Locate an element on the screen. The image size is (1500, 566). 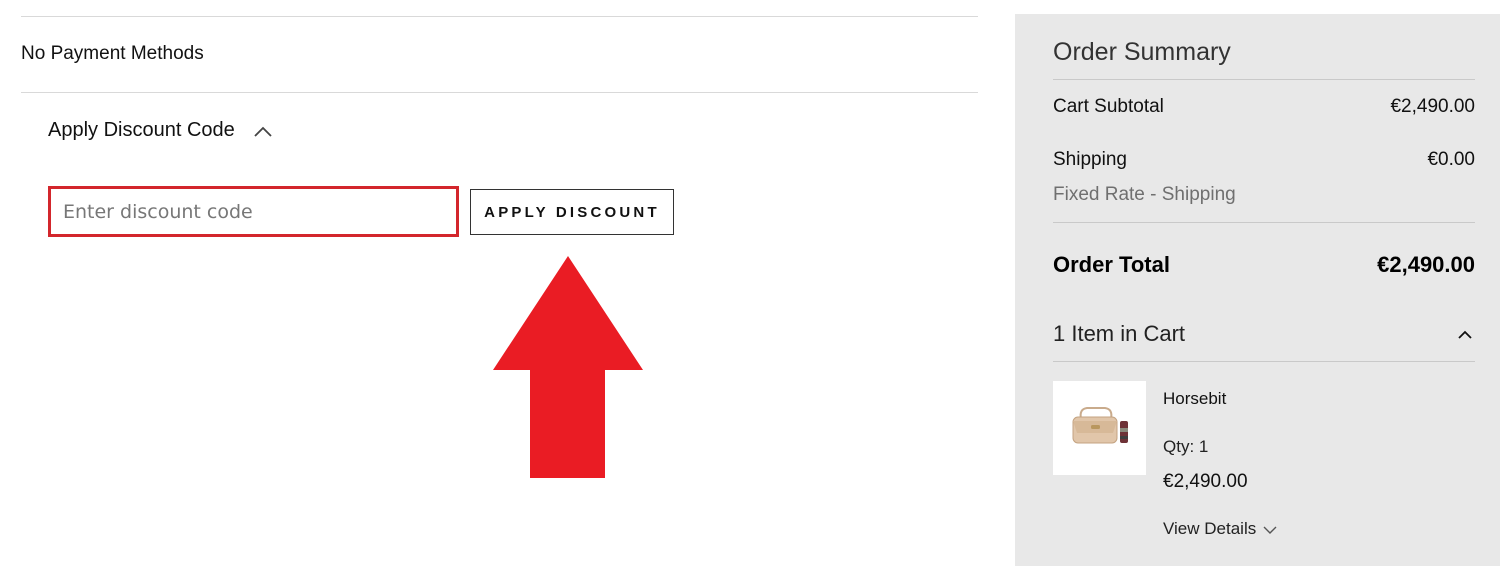
chevron-down-icon is located at coordinates (1270, 530).